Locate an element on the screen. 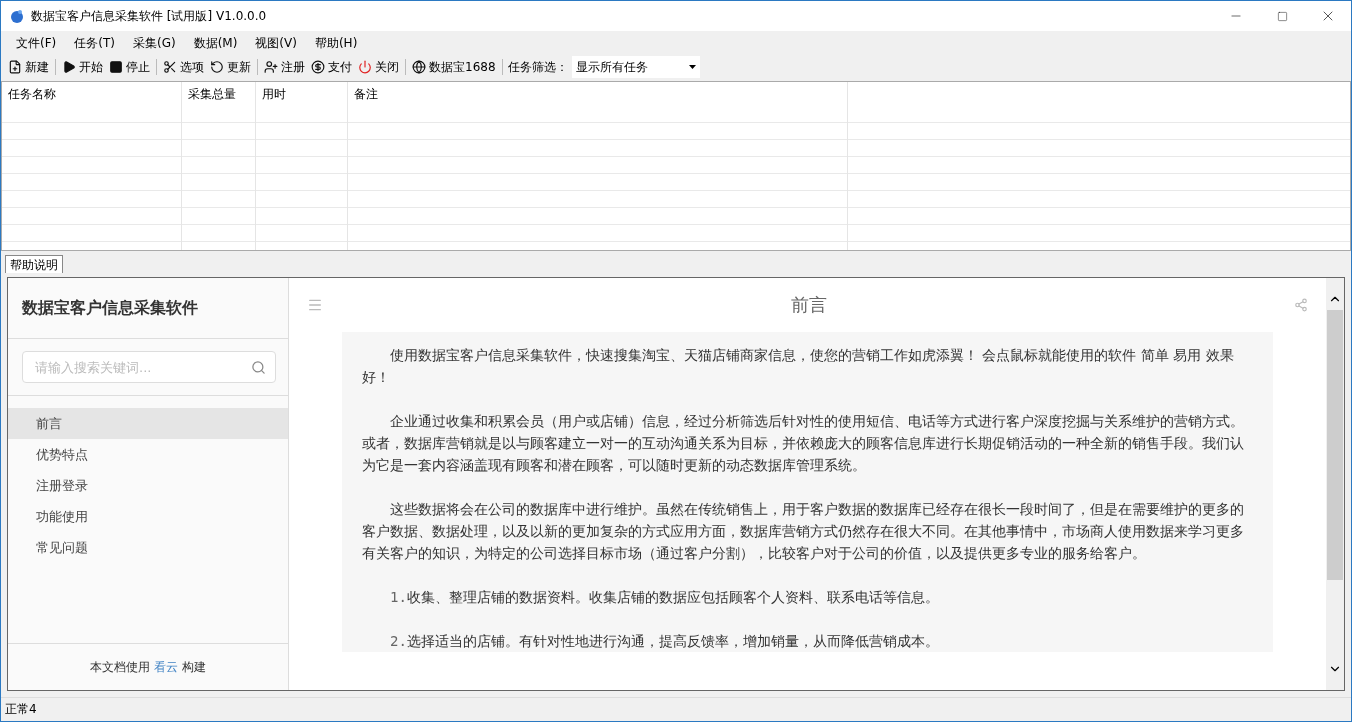 This screenshot has width=1352, height=722. scrollbar is located at coordinates (1335, 484).